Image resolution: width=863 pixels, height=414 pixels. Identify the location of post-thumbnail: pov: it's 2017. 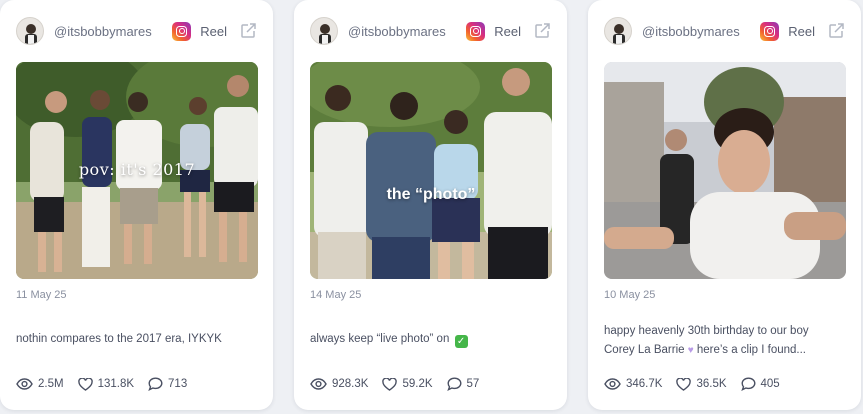
(137, 170).